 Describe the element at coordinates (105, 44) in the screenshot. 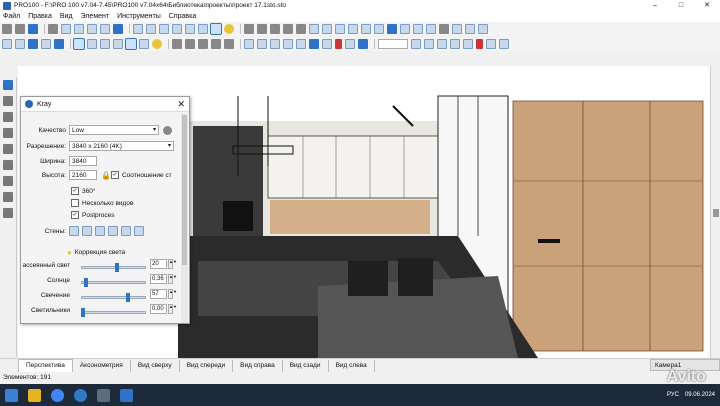

I see `edges-icon` at that location.